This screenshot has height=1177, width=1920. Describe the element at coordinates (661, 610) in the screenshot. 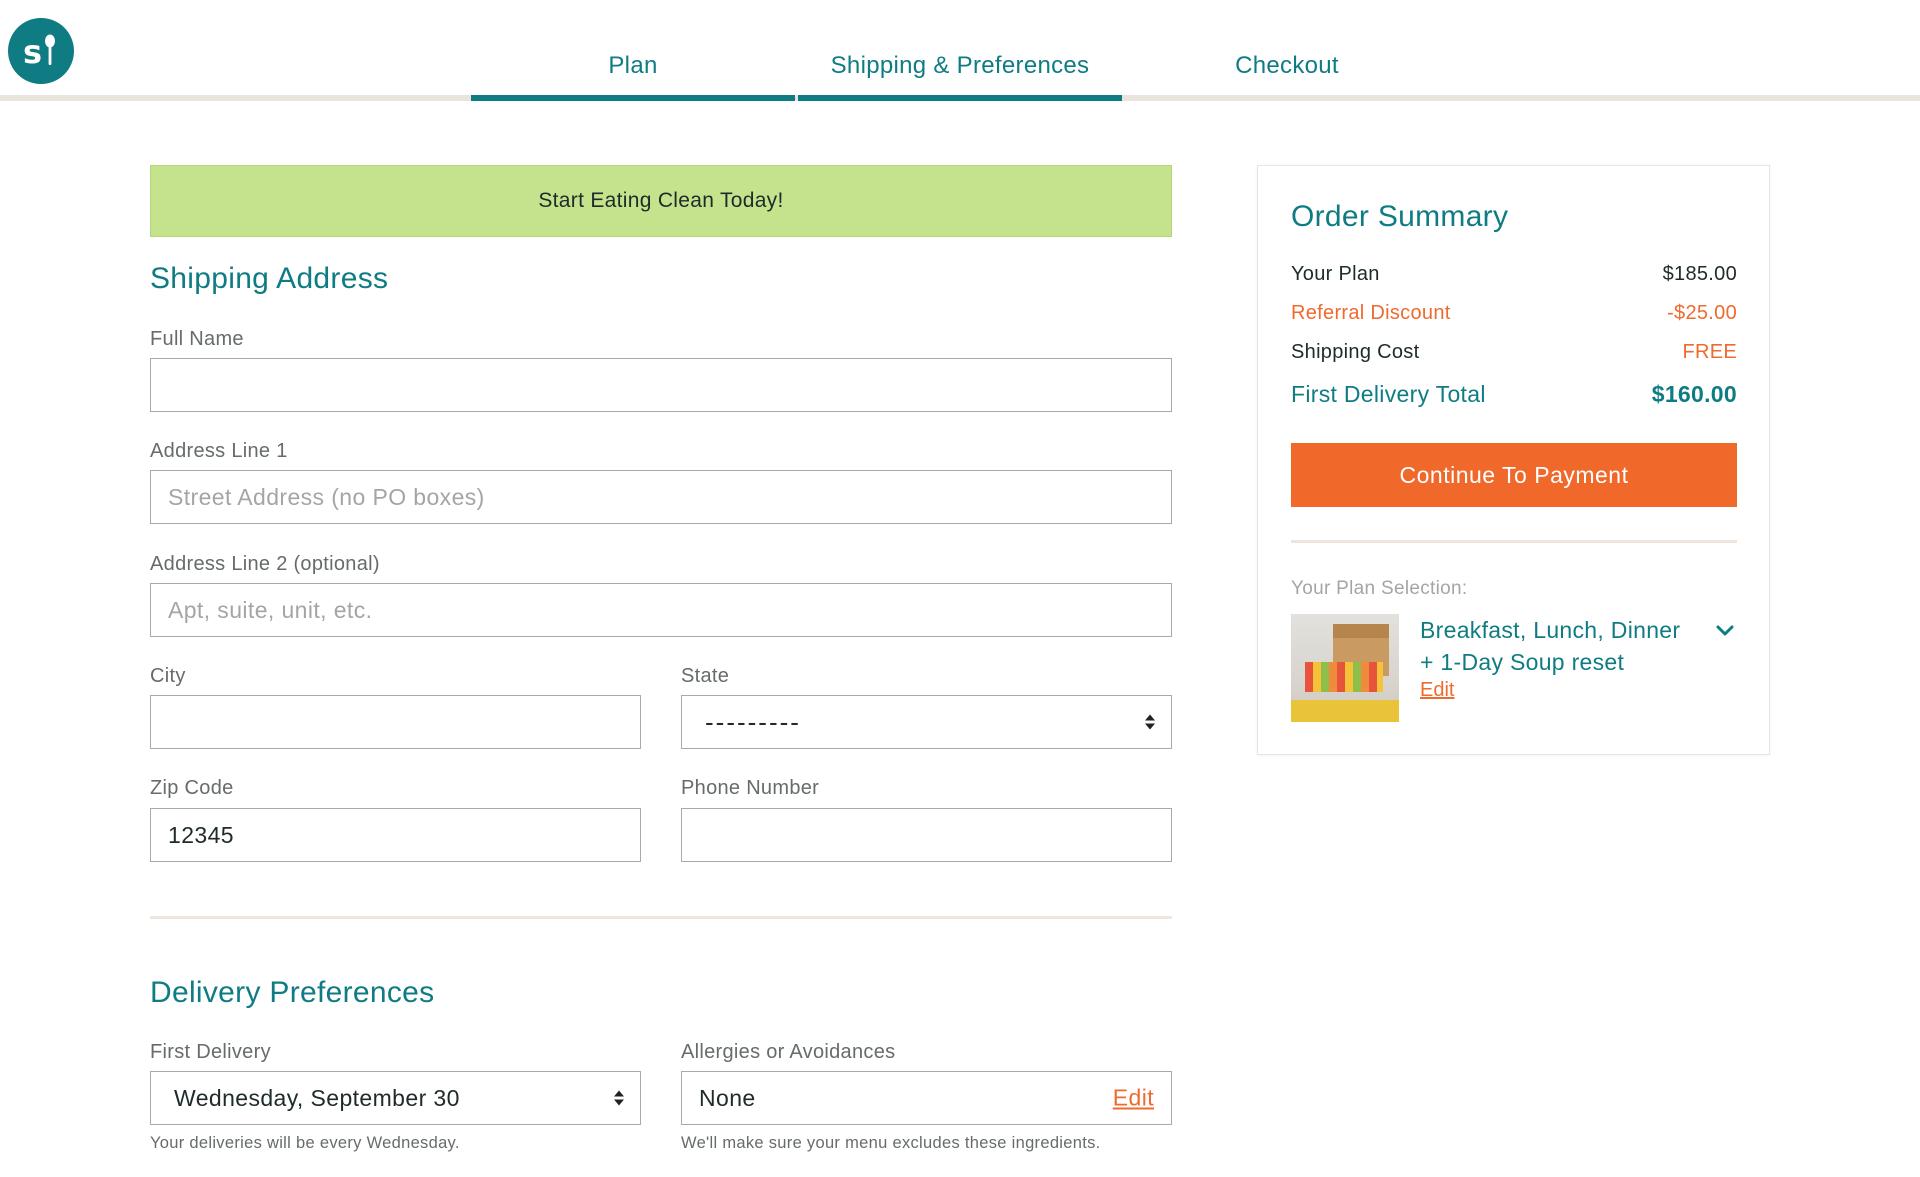

I see `address-line2-input: Apt, suite, unit, etc.` at that location.